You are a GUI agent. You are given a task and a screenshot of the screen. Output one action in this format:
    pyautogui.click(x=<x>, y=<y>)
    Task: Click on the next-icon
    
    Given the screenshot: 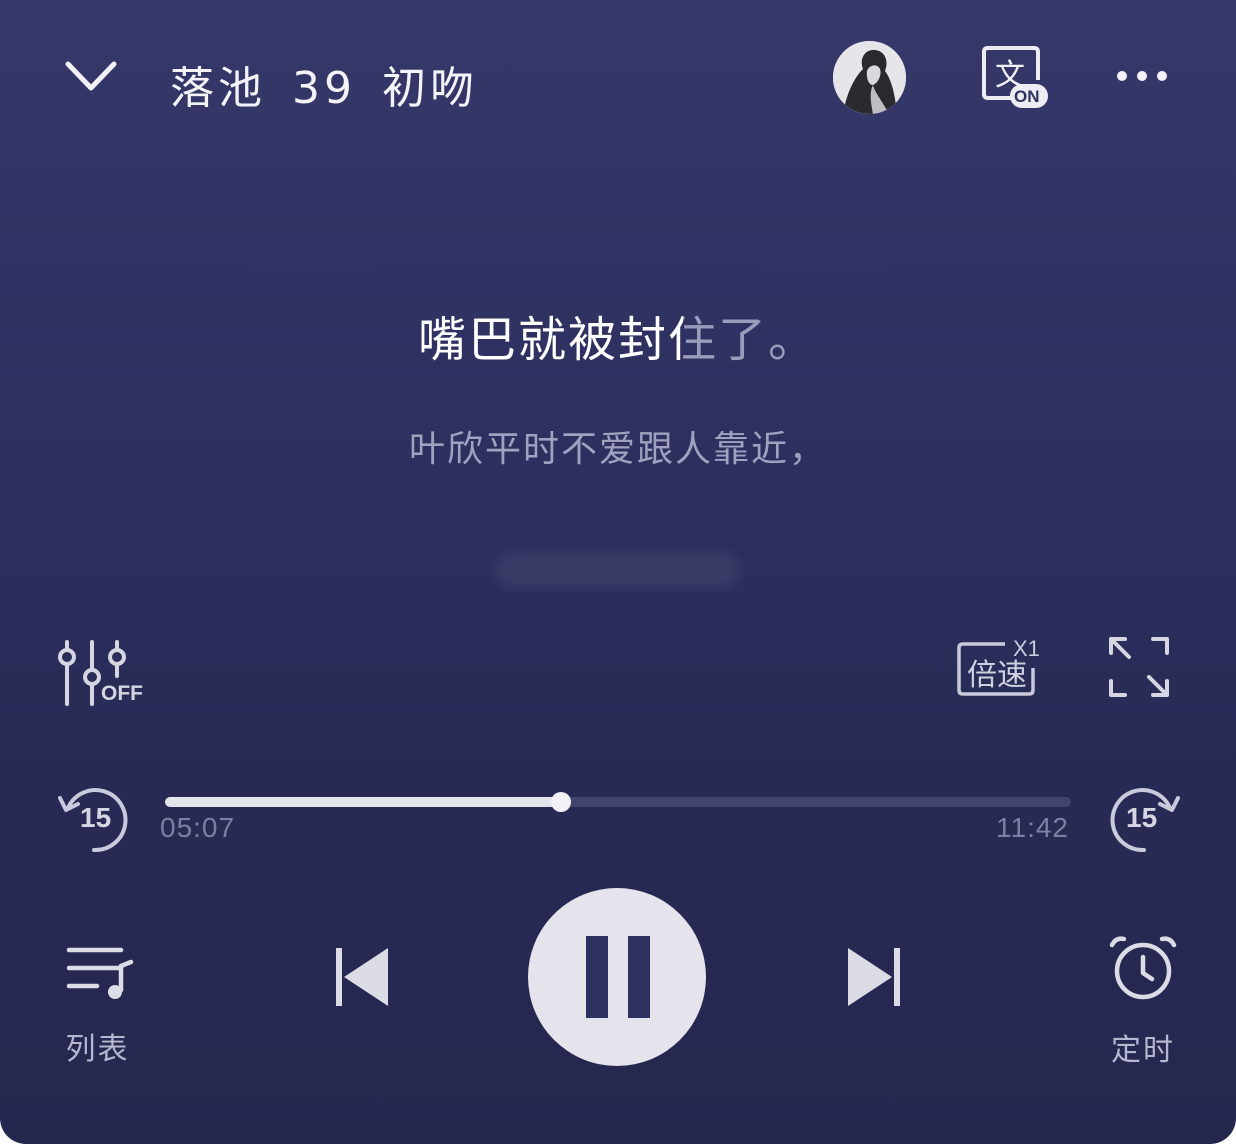 What is the action you would take?
    pyautogui.click(x=874, y=977)
    